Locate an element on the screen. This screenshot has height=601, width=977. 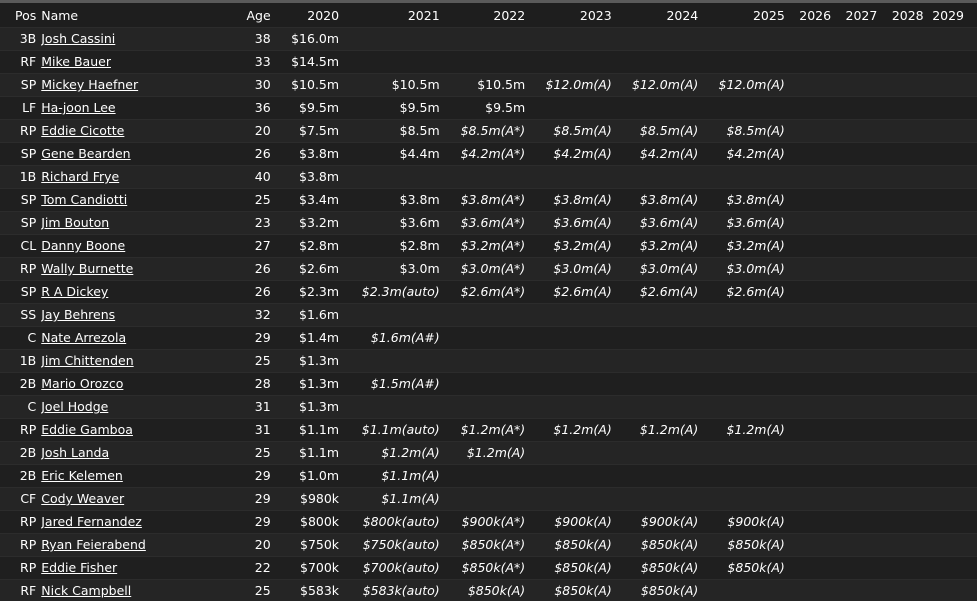
player-name-link: Wally Burnette is located at coordinates (87, 268).